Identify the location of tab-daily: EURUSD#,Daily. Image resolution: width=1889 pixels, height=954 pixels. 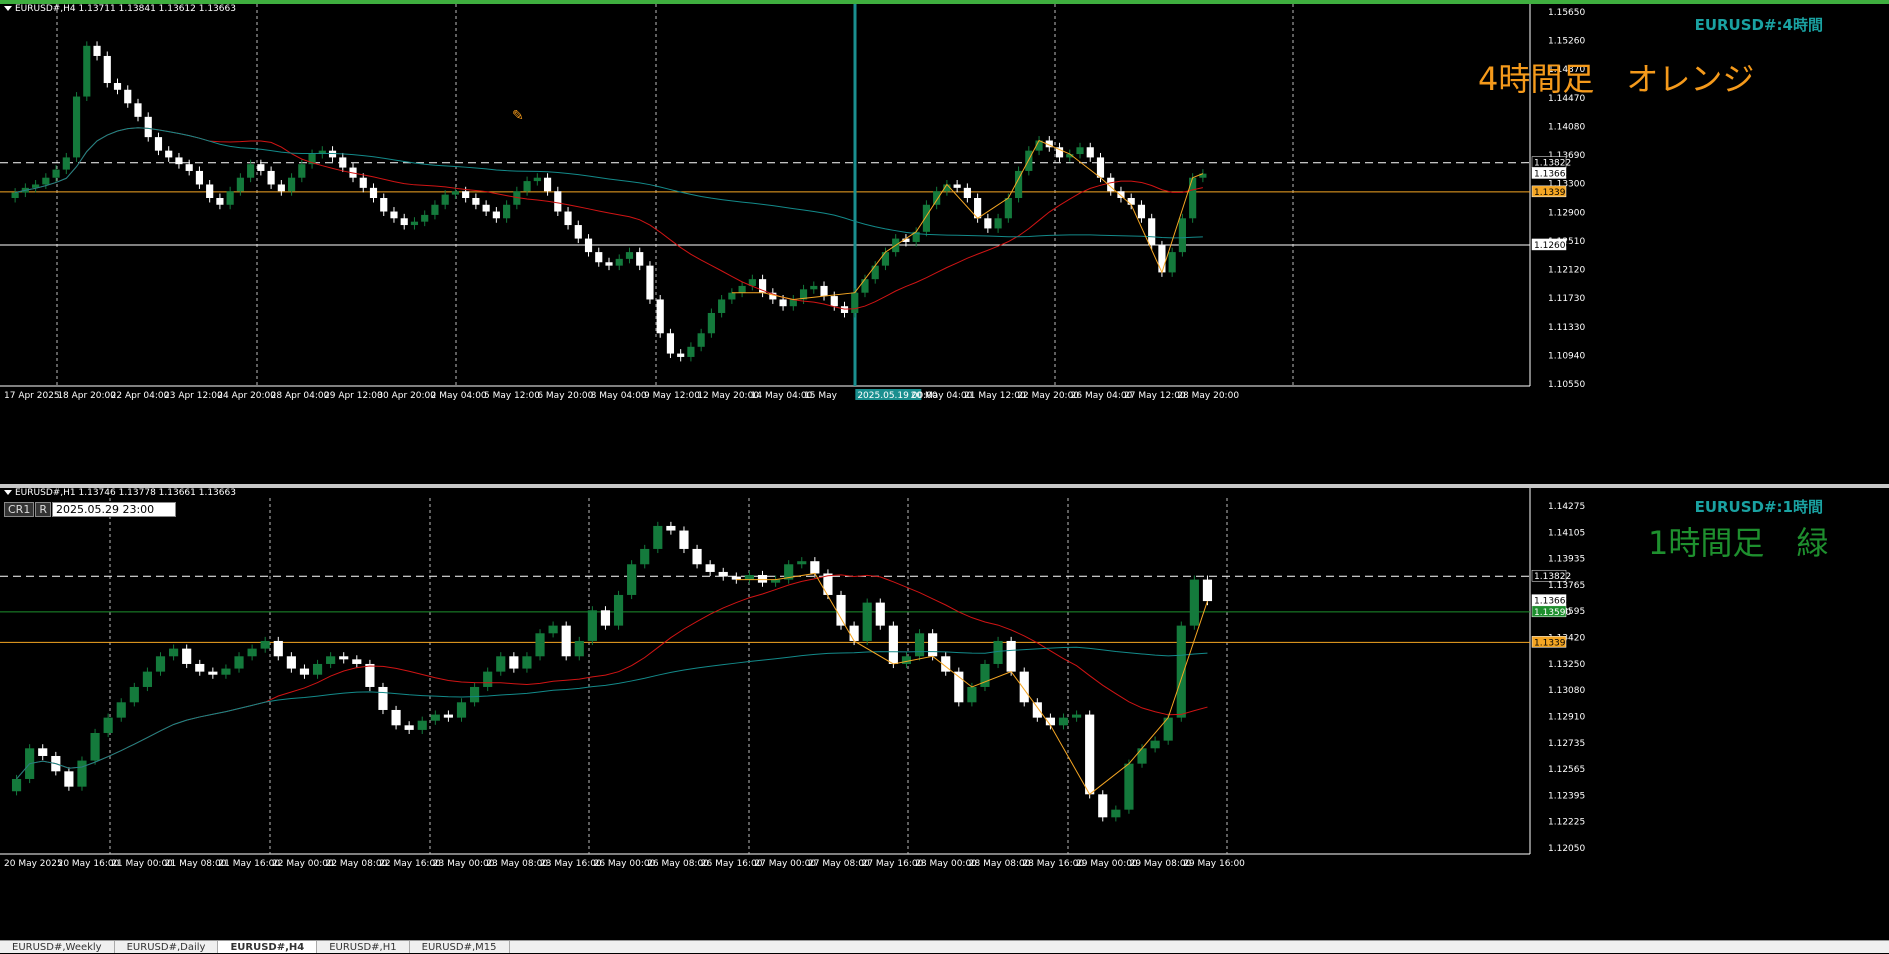
(167, 947).